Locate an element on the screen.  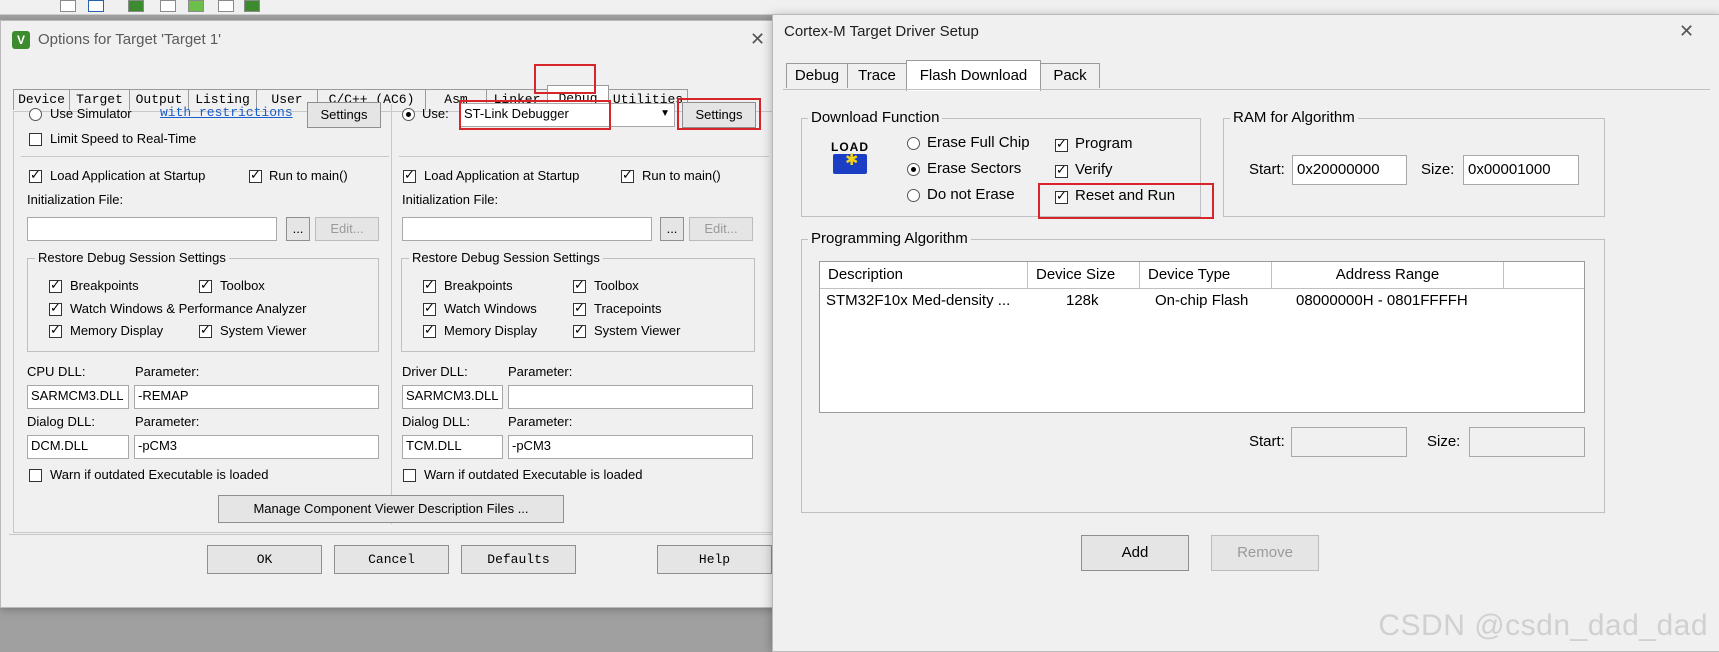
ram-start-field: 0x20000000 is located at coordinates (1349, 170).